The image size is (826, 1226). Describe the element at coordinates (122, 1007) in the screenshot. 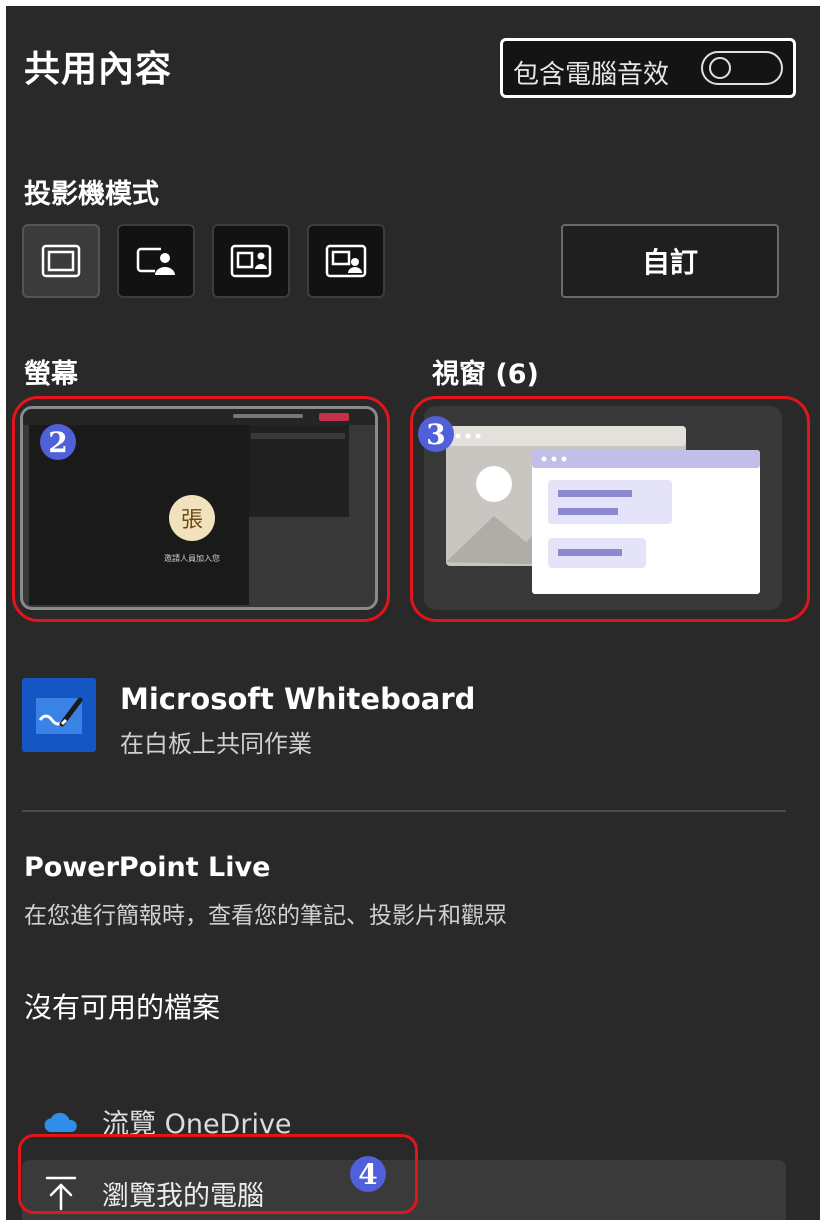

I see `no-files-message: 沒有可用的檔案` at that location.